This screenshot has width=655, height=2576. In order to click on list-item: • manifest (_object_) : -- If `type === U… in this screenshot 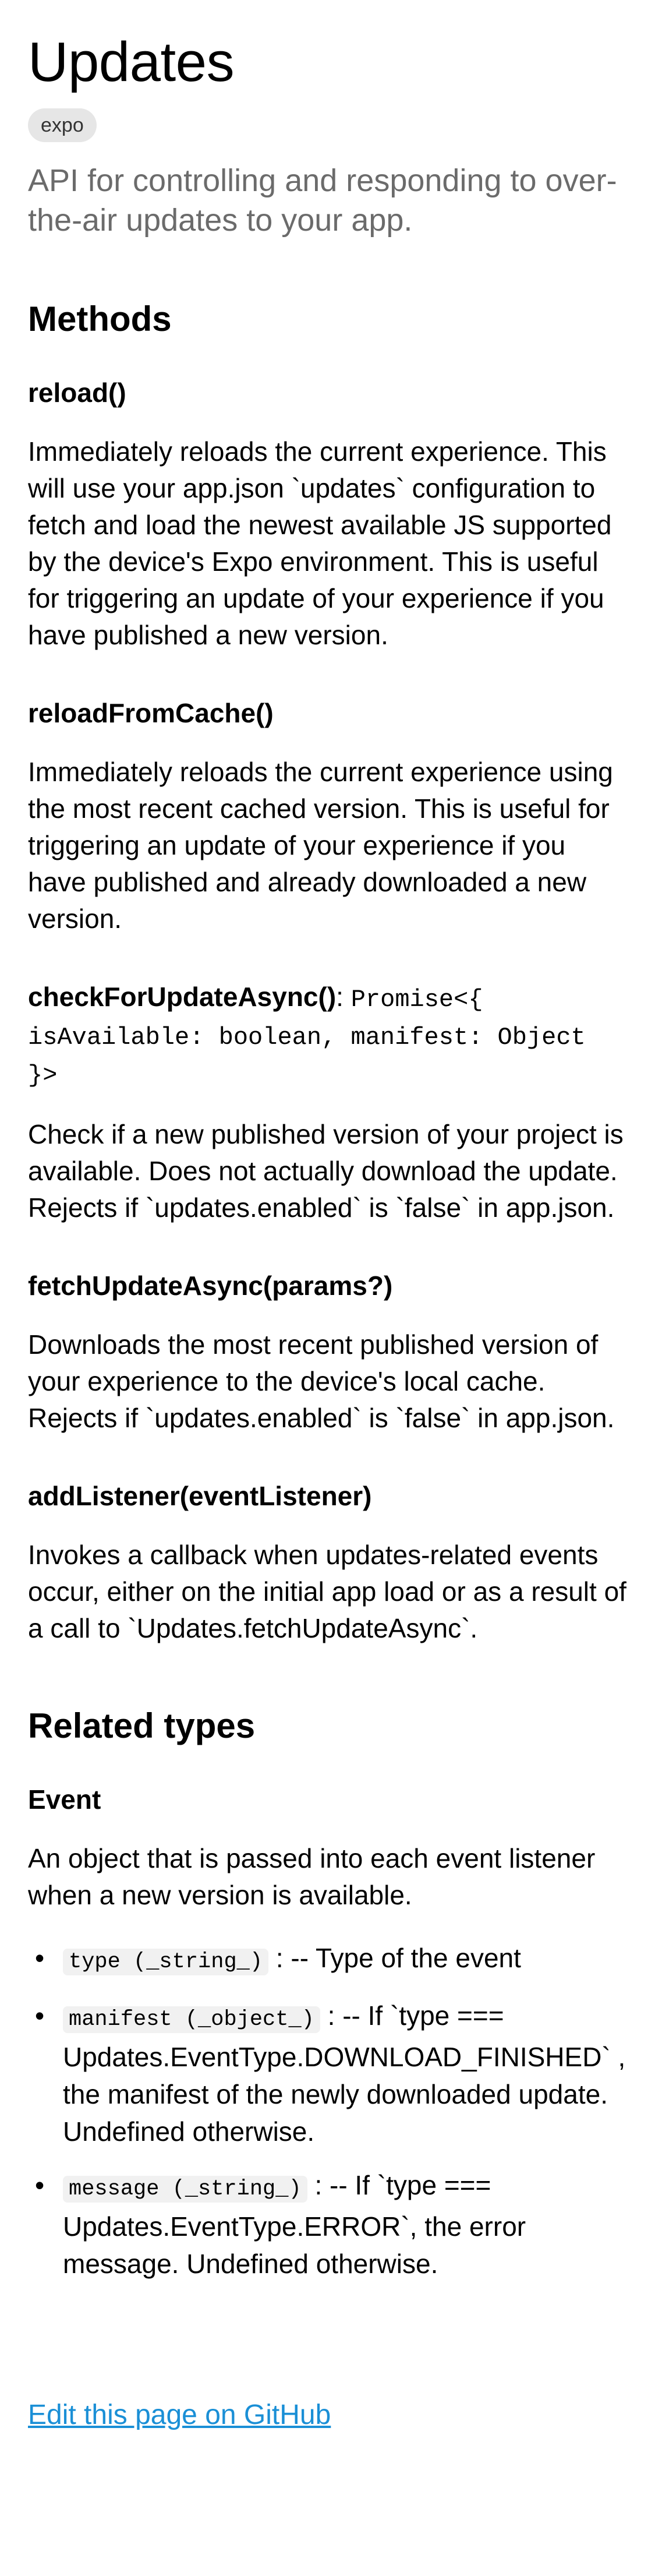, I will do `click(327, 2073)`.